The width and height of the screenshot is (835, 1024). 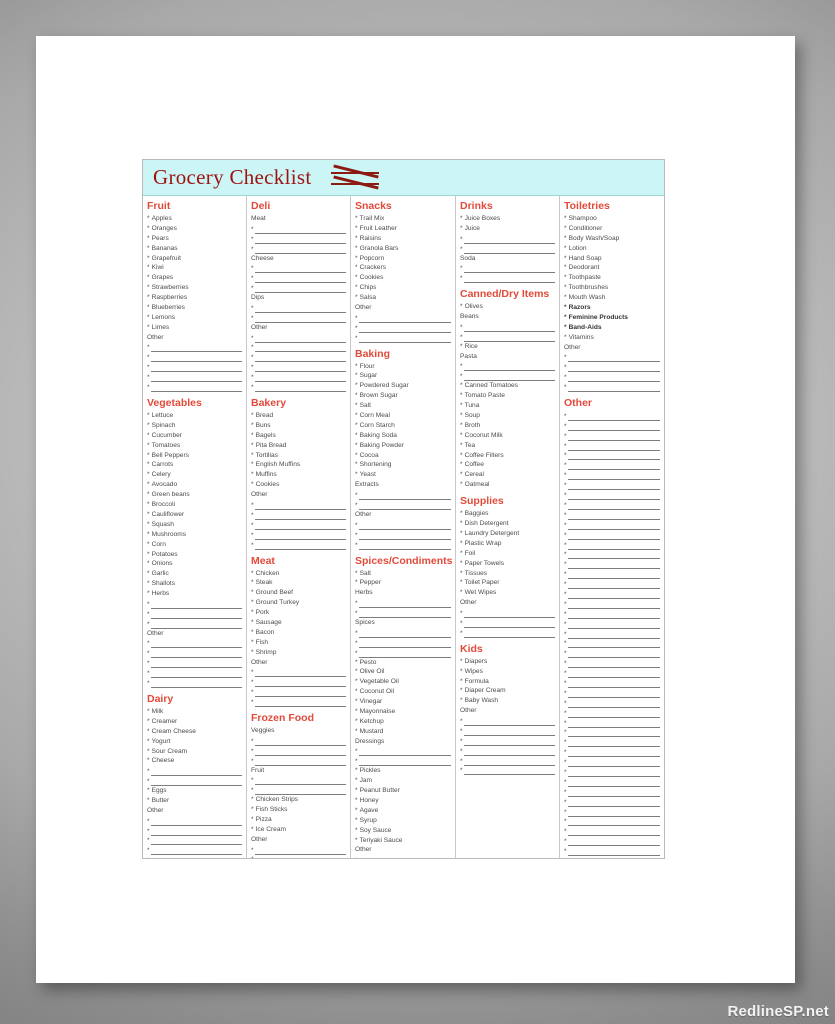 I want to click on checklist-item: * Canned Tomatoes, so click(x=507, y=386).